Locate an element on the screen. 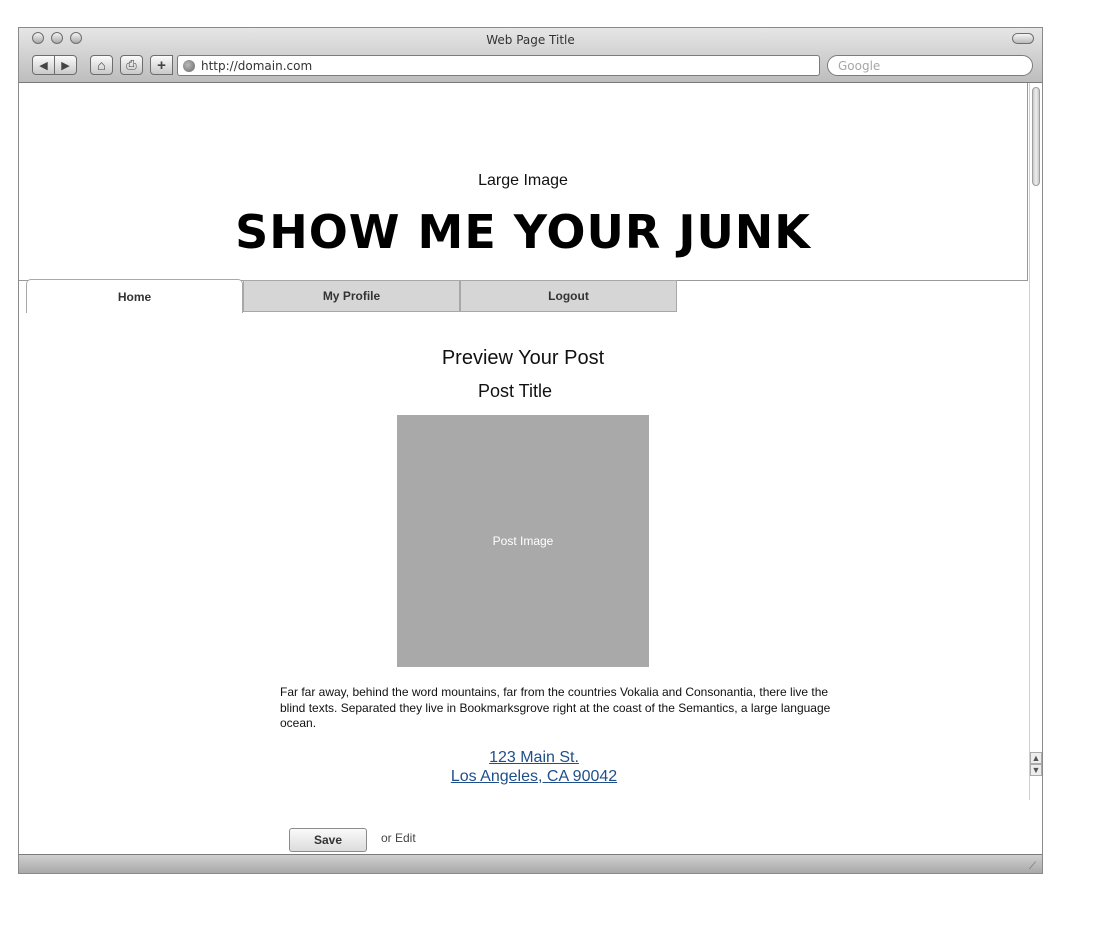 This screenshot has height=945, width=1114. forward-button: ▶ is located at coordinates (65, 65).